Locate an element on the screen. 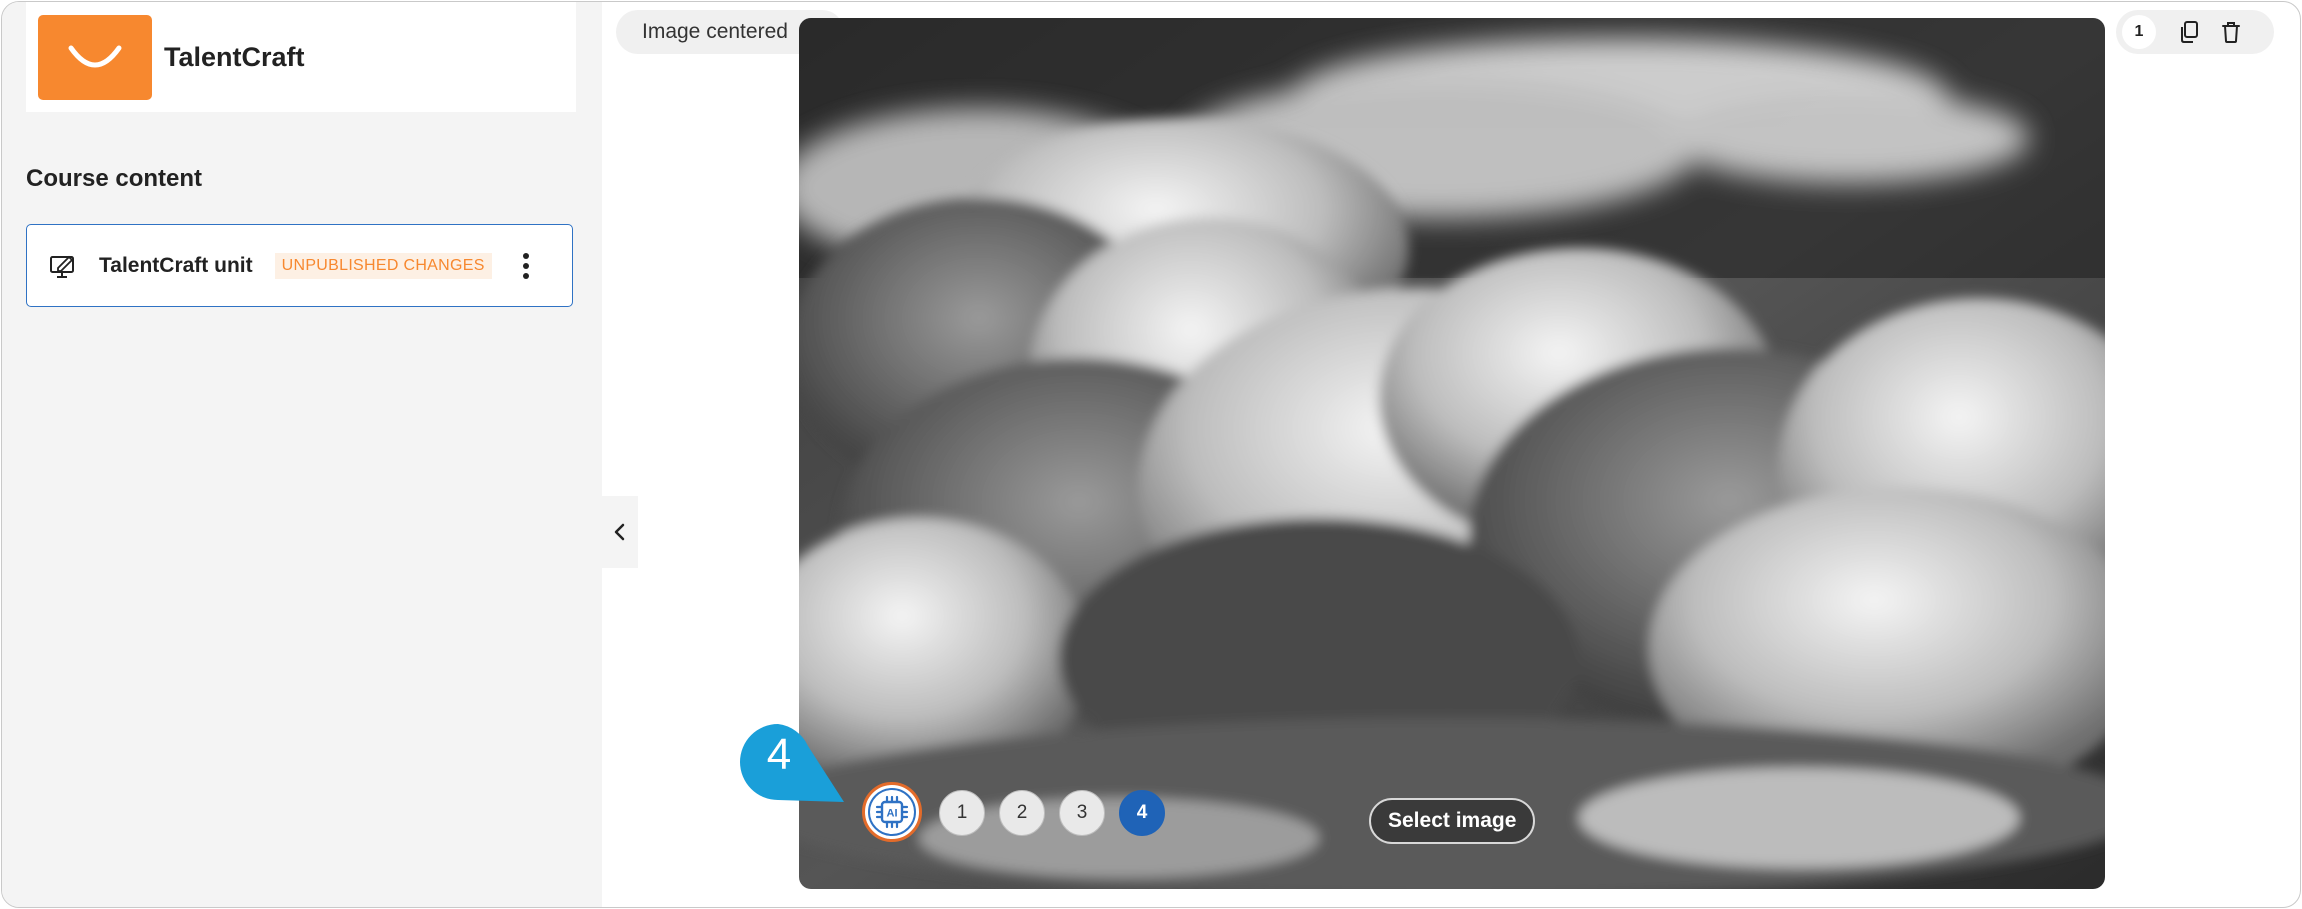 The width and height of the screenshot is (2302, 909). block-toolbar: 1 is located at coordinates (2195, 32).